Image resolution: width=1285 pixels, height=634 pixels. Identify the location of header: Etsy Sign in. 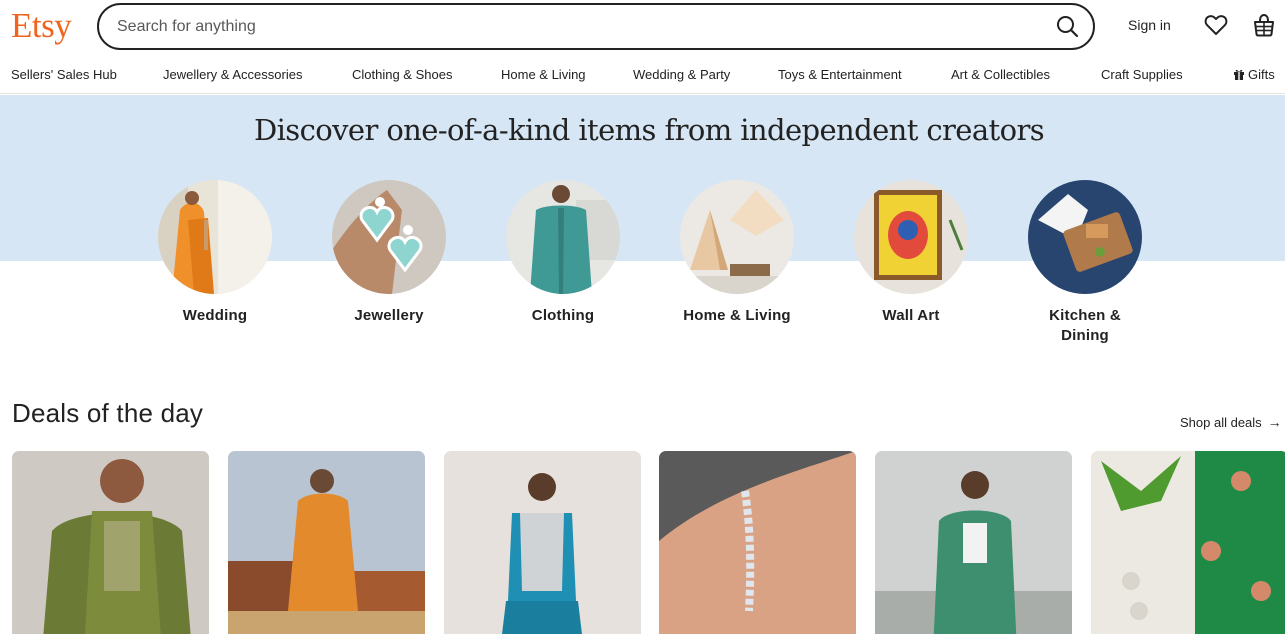
(642, 28).